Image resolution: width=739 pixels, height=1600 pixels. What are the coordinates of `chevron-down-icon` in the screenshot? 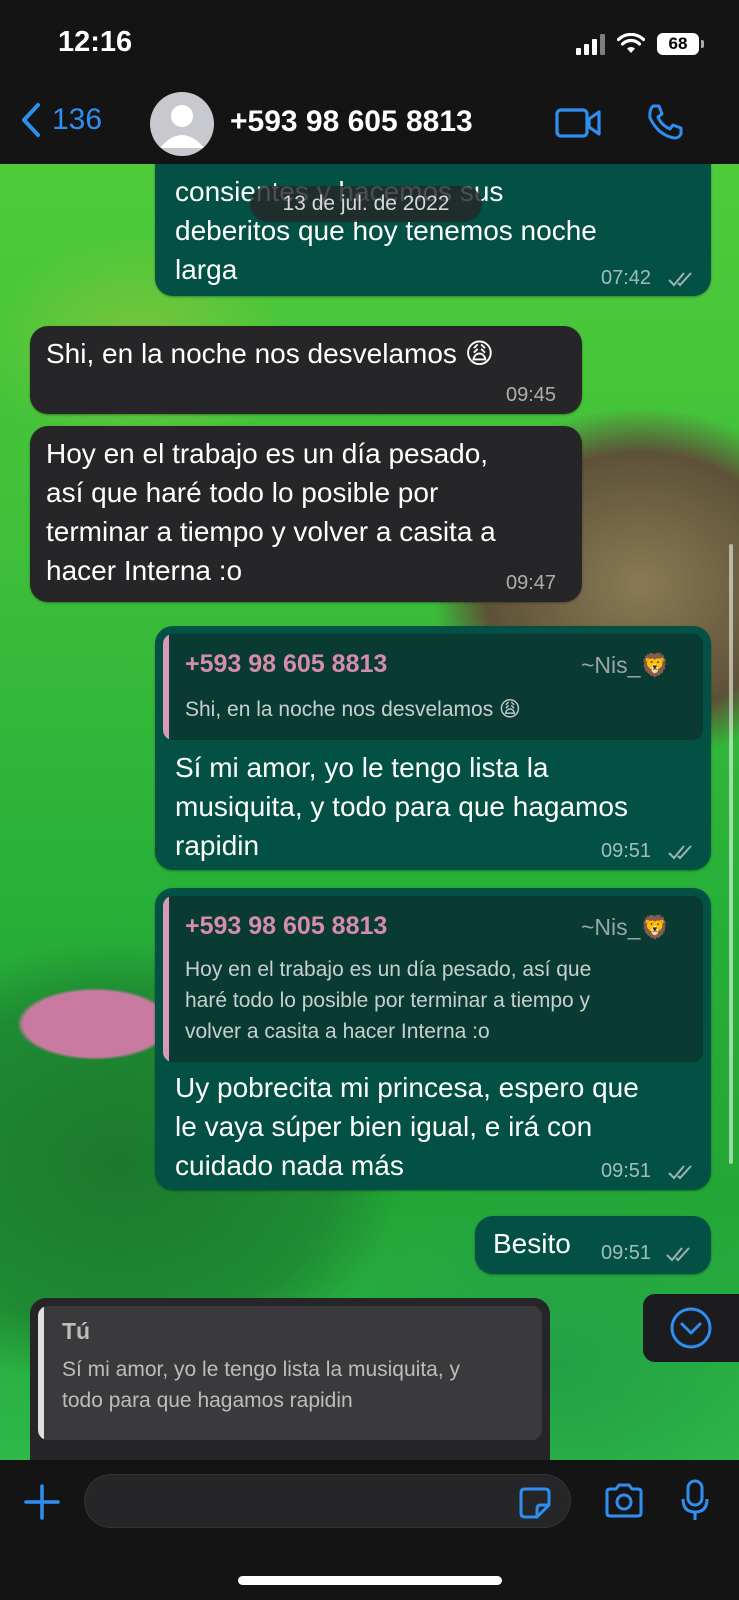 It's located at (691, 1328).